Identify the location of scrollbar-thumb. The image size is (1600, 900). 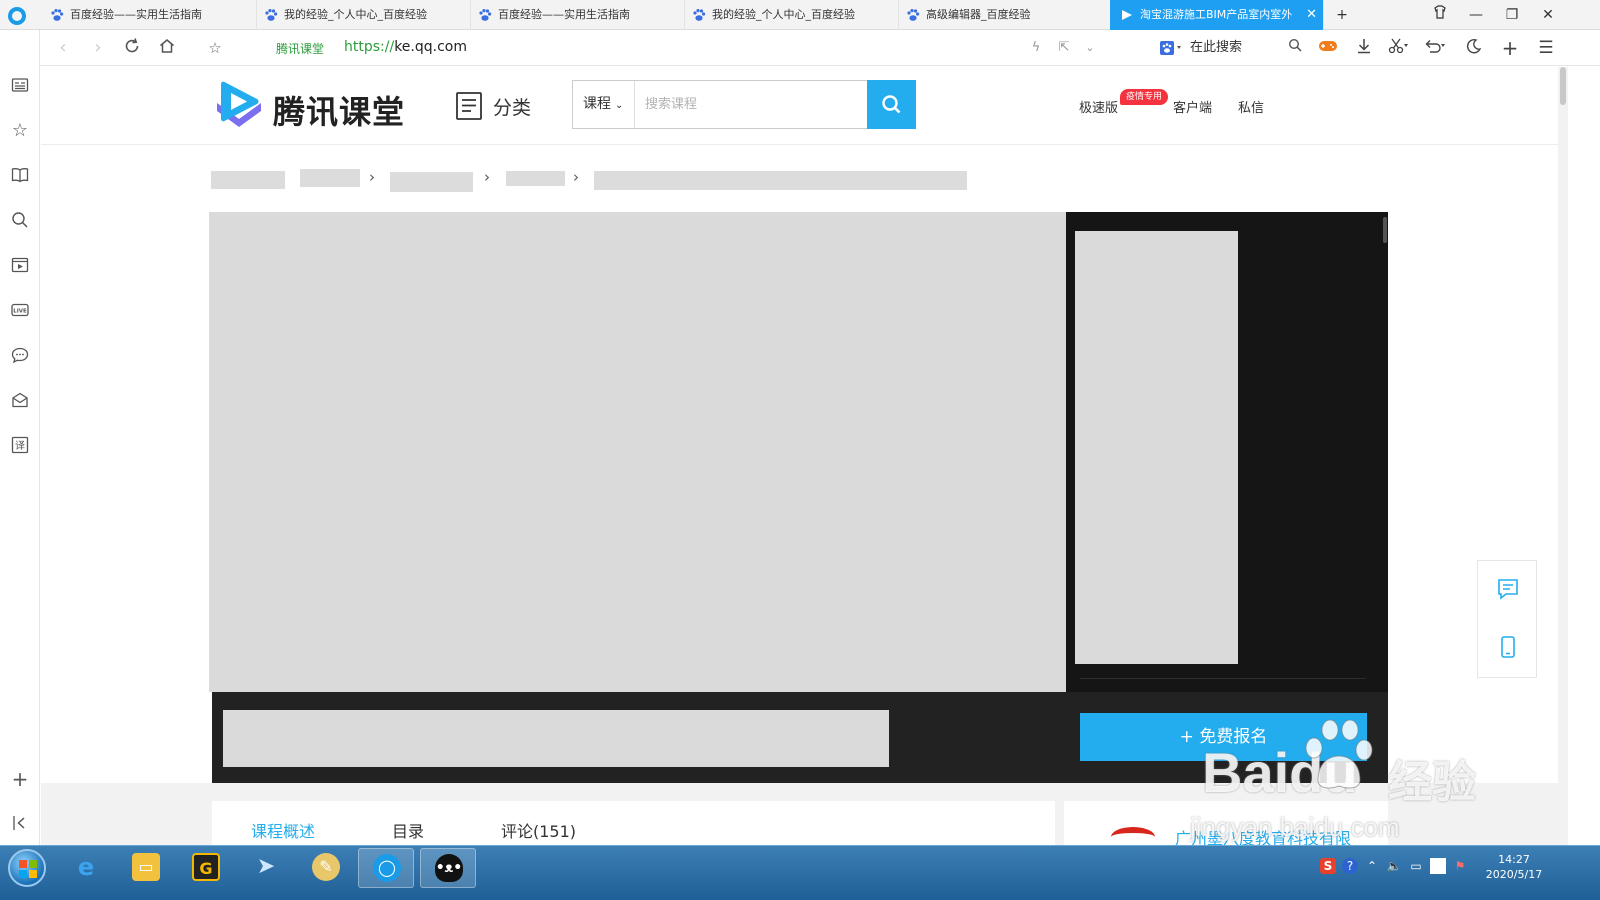
(1563, 86).